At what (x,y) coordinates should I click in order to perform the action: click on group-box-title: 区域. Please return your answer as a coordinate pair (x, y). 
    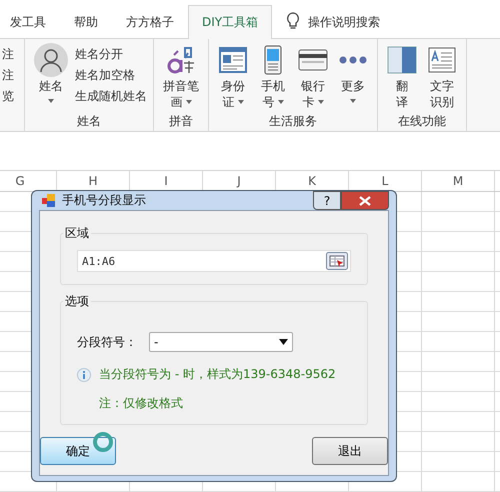
    Looking at the image, I should click on (77, 233).